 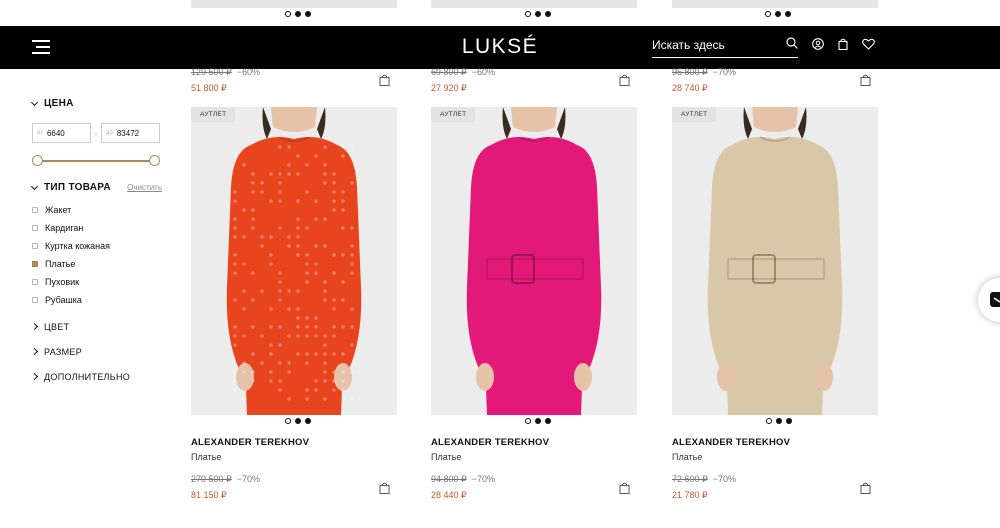 What do you see at coordinates (225, 80) in the screenshot?
I see `previous-product-prices: 129 500 ₽ −60% 51 800 ₽` at bounding box center [225, 80].